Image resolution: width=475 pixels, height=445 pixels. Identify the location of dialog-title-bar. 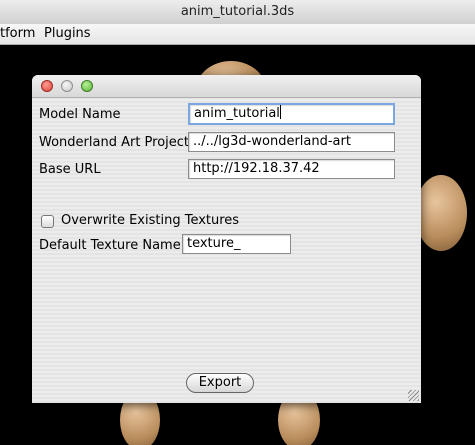
(226, 86).